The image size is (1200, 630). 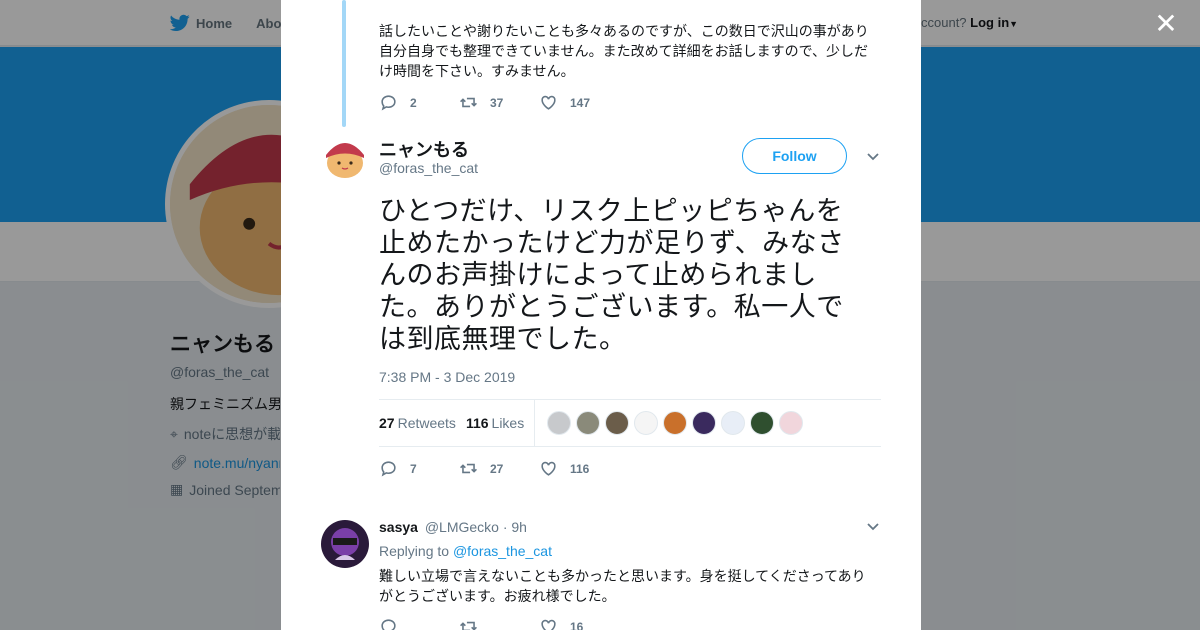 What do you see at coordinates (477, 423) in the screenshot?
I see `likes-stat-count: 116` at bounding box center [477, 423].